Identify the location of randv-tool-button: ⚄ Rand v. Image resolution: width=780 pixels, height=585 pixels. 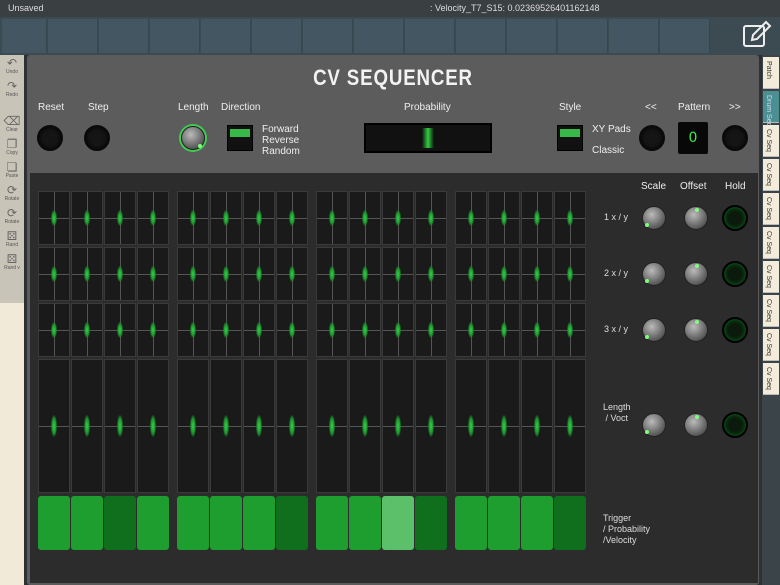
(12, 262).